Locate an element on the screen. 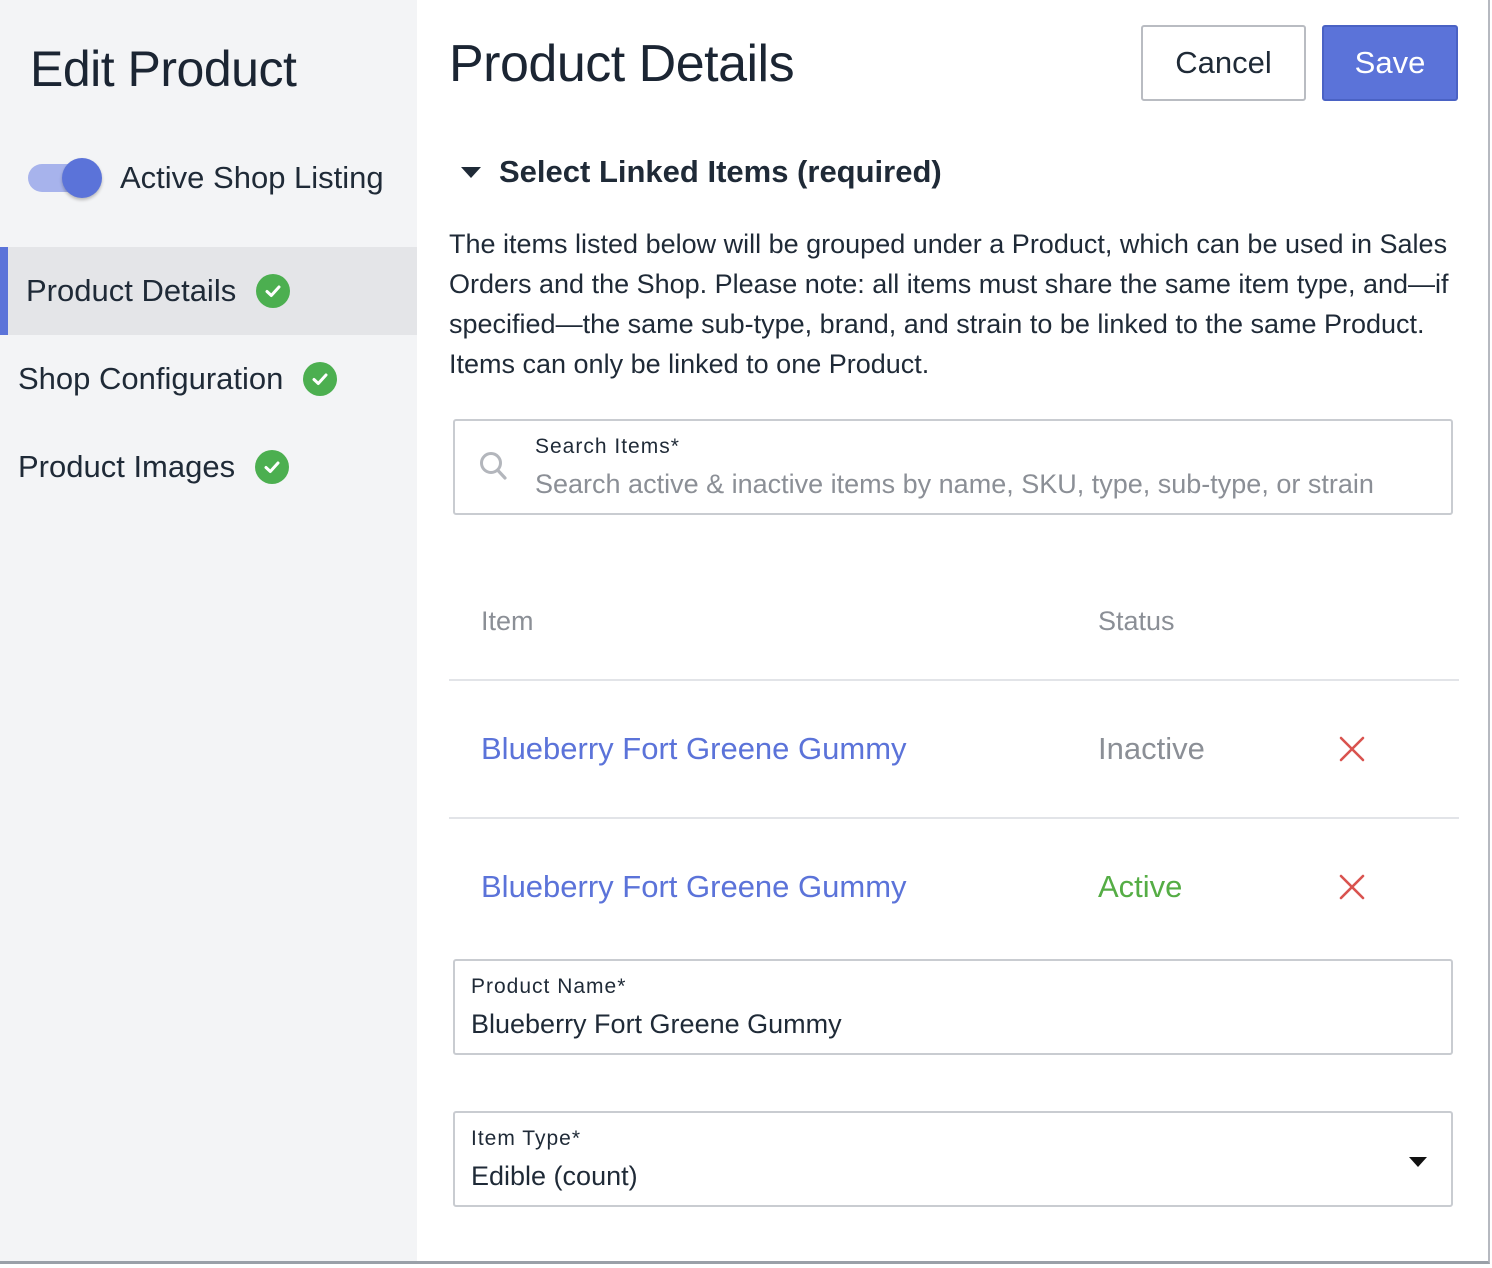 This screenshot has height=1268, width=1492. active-shop-listing-toggle-row: Active Shop Listing is located at coordinates (206, 178).